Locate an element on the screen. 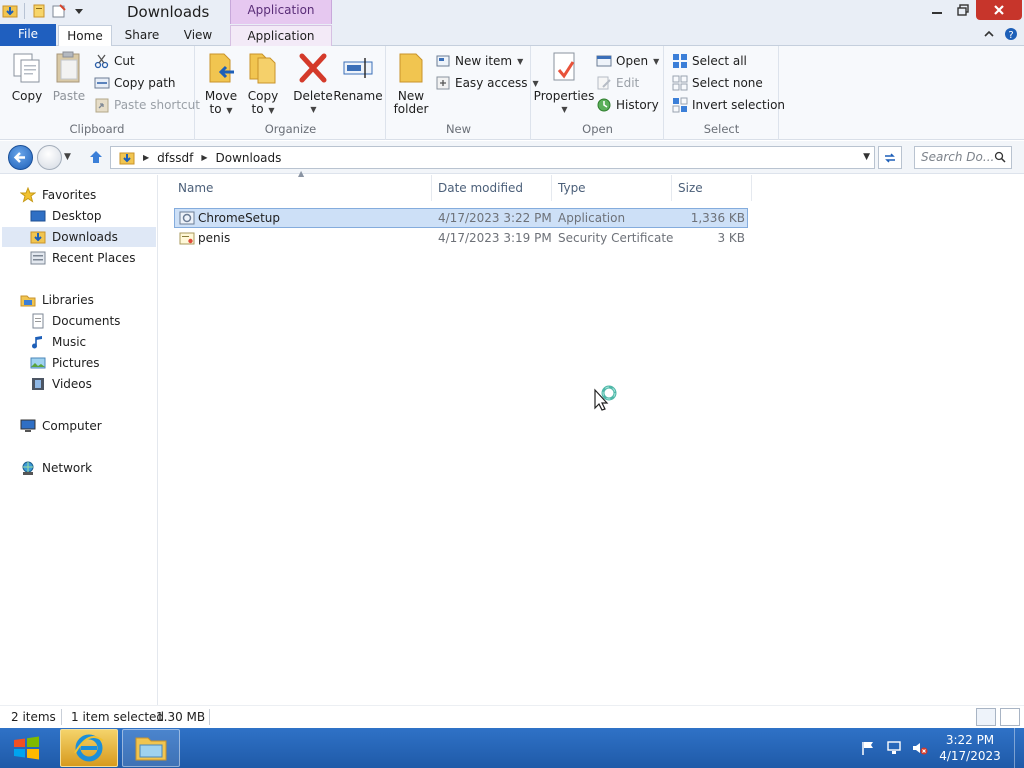 Image resolution: width=1024 pixels, height=768 pixels. properties-dropdown-arrow: ▼ is located at coordinates (564, 109).